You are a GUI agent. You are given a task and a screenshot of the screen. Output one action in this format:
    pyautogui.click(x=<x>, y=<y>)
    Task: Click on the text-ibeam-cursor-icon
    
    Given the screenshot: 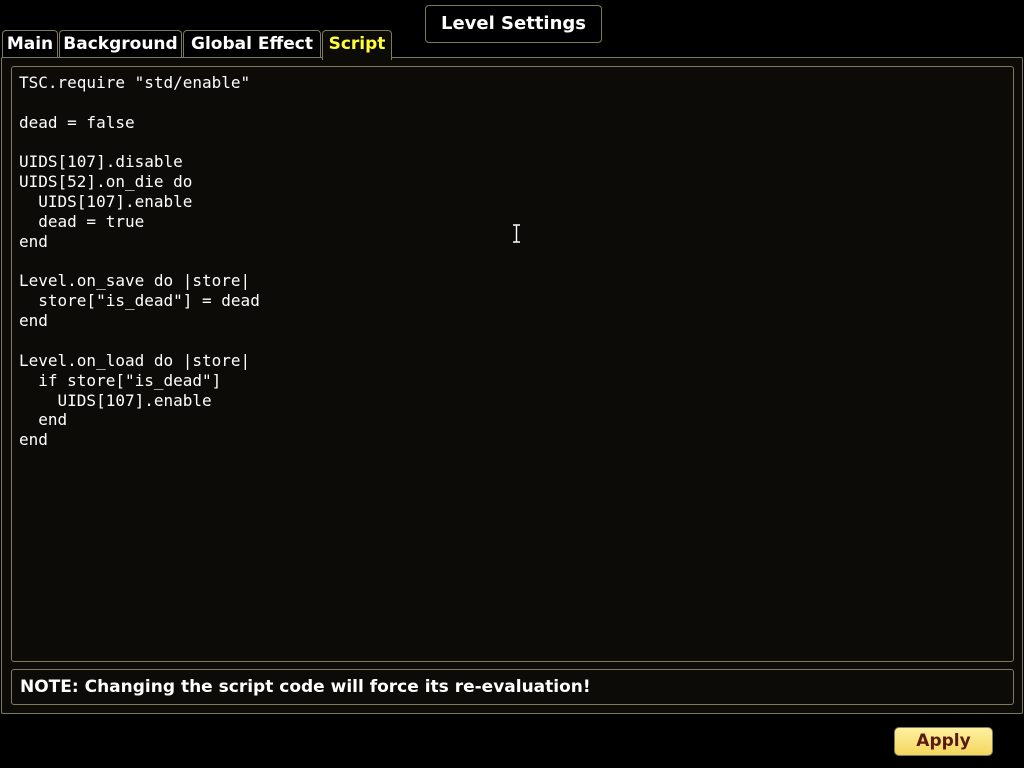 What is the action you would take?
    pyautogui.click(x=516, y=233)
    